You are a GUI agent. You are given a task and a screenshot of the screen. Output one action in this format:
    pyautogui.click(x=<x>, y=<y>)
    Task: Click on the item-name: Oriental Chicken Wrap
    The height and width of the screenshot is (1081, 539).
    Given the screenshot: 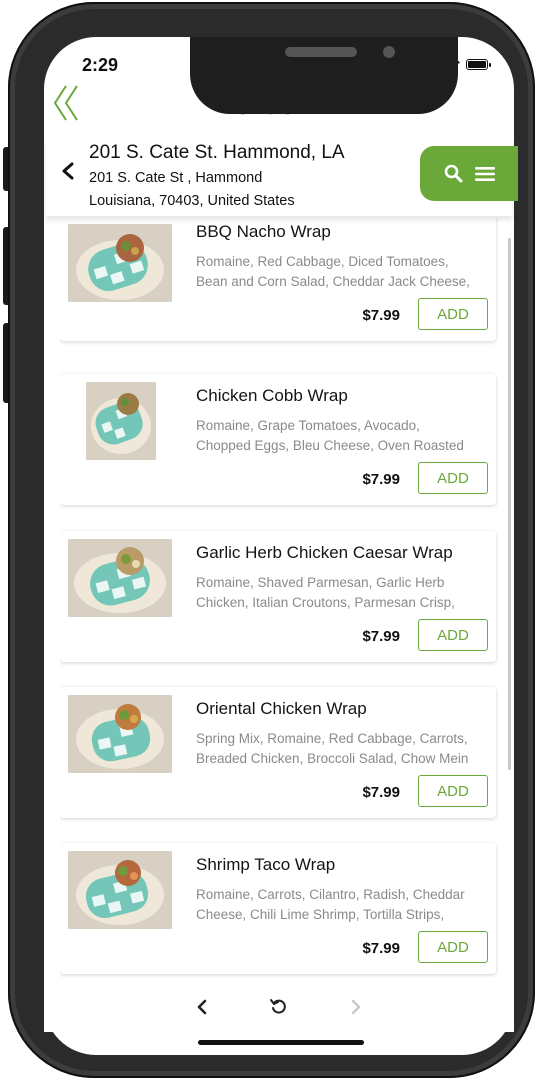 What is the action you would take?
    pyautogui.click(x=281, y=708)
    